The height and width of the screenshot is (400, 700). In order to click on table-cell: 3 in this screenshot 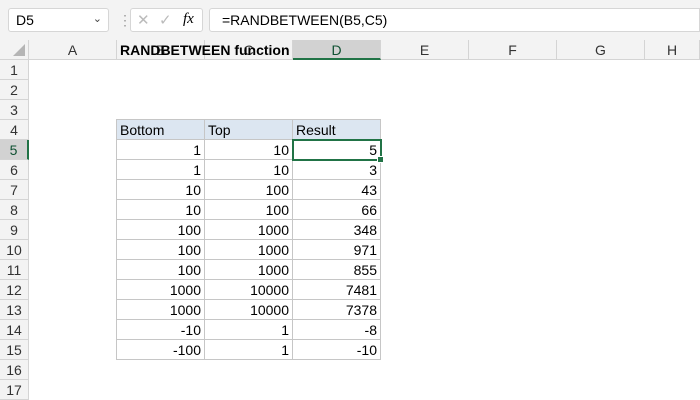, I will do `click(336, 169)`.